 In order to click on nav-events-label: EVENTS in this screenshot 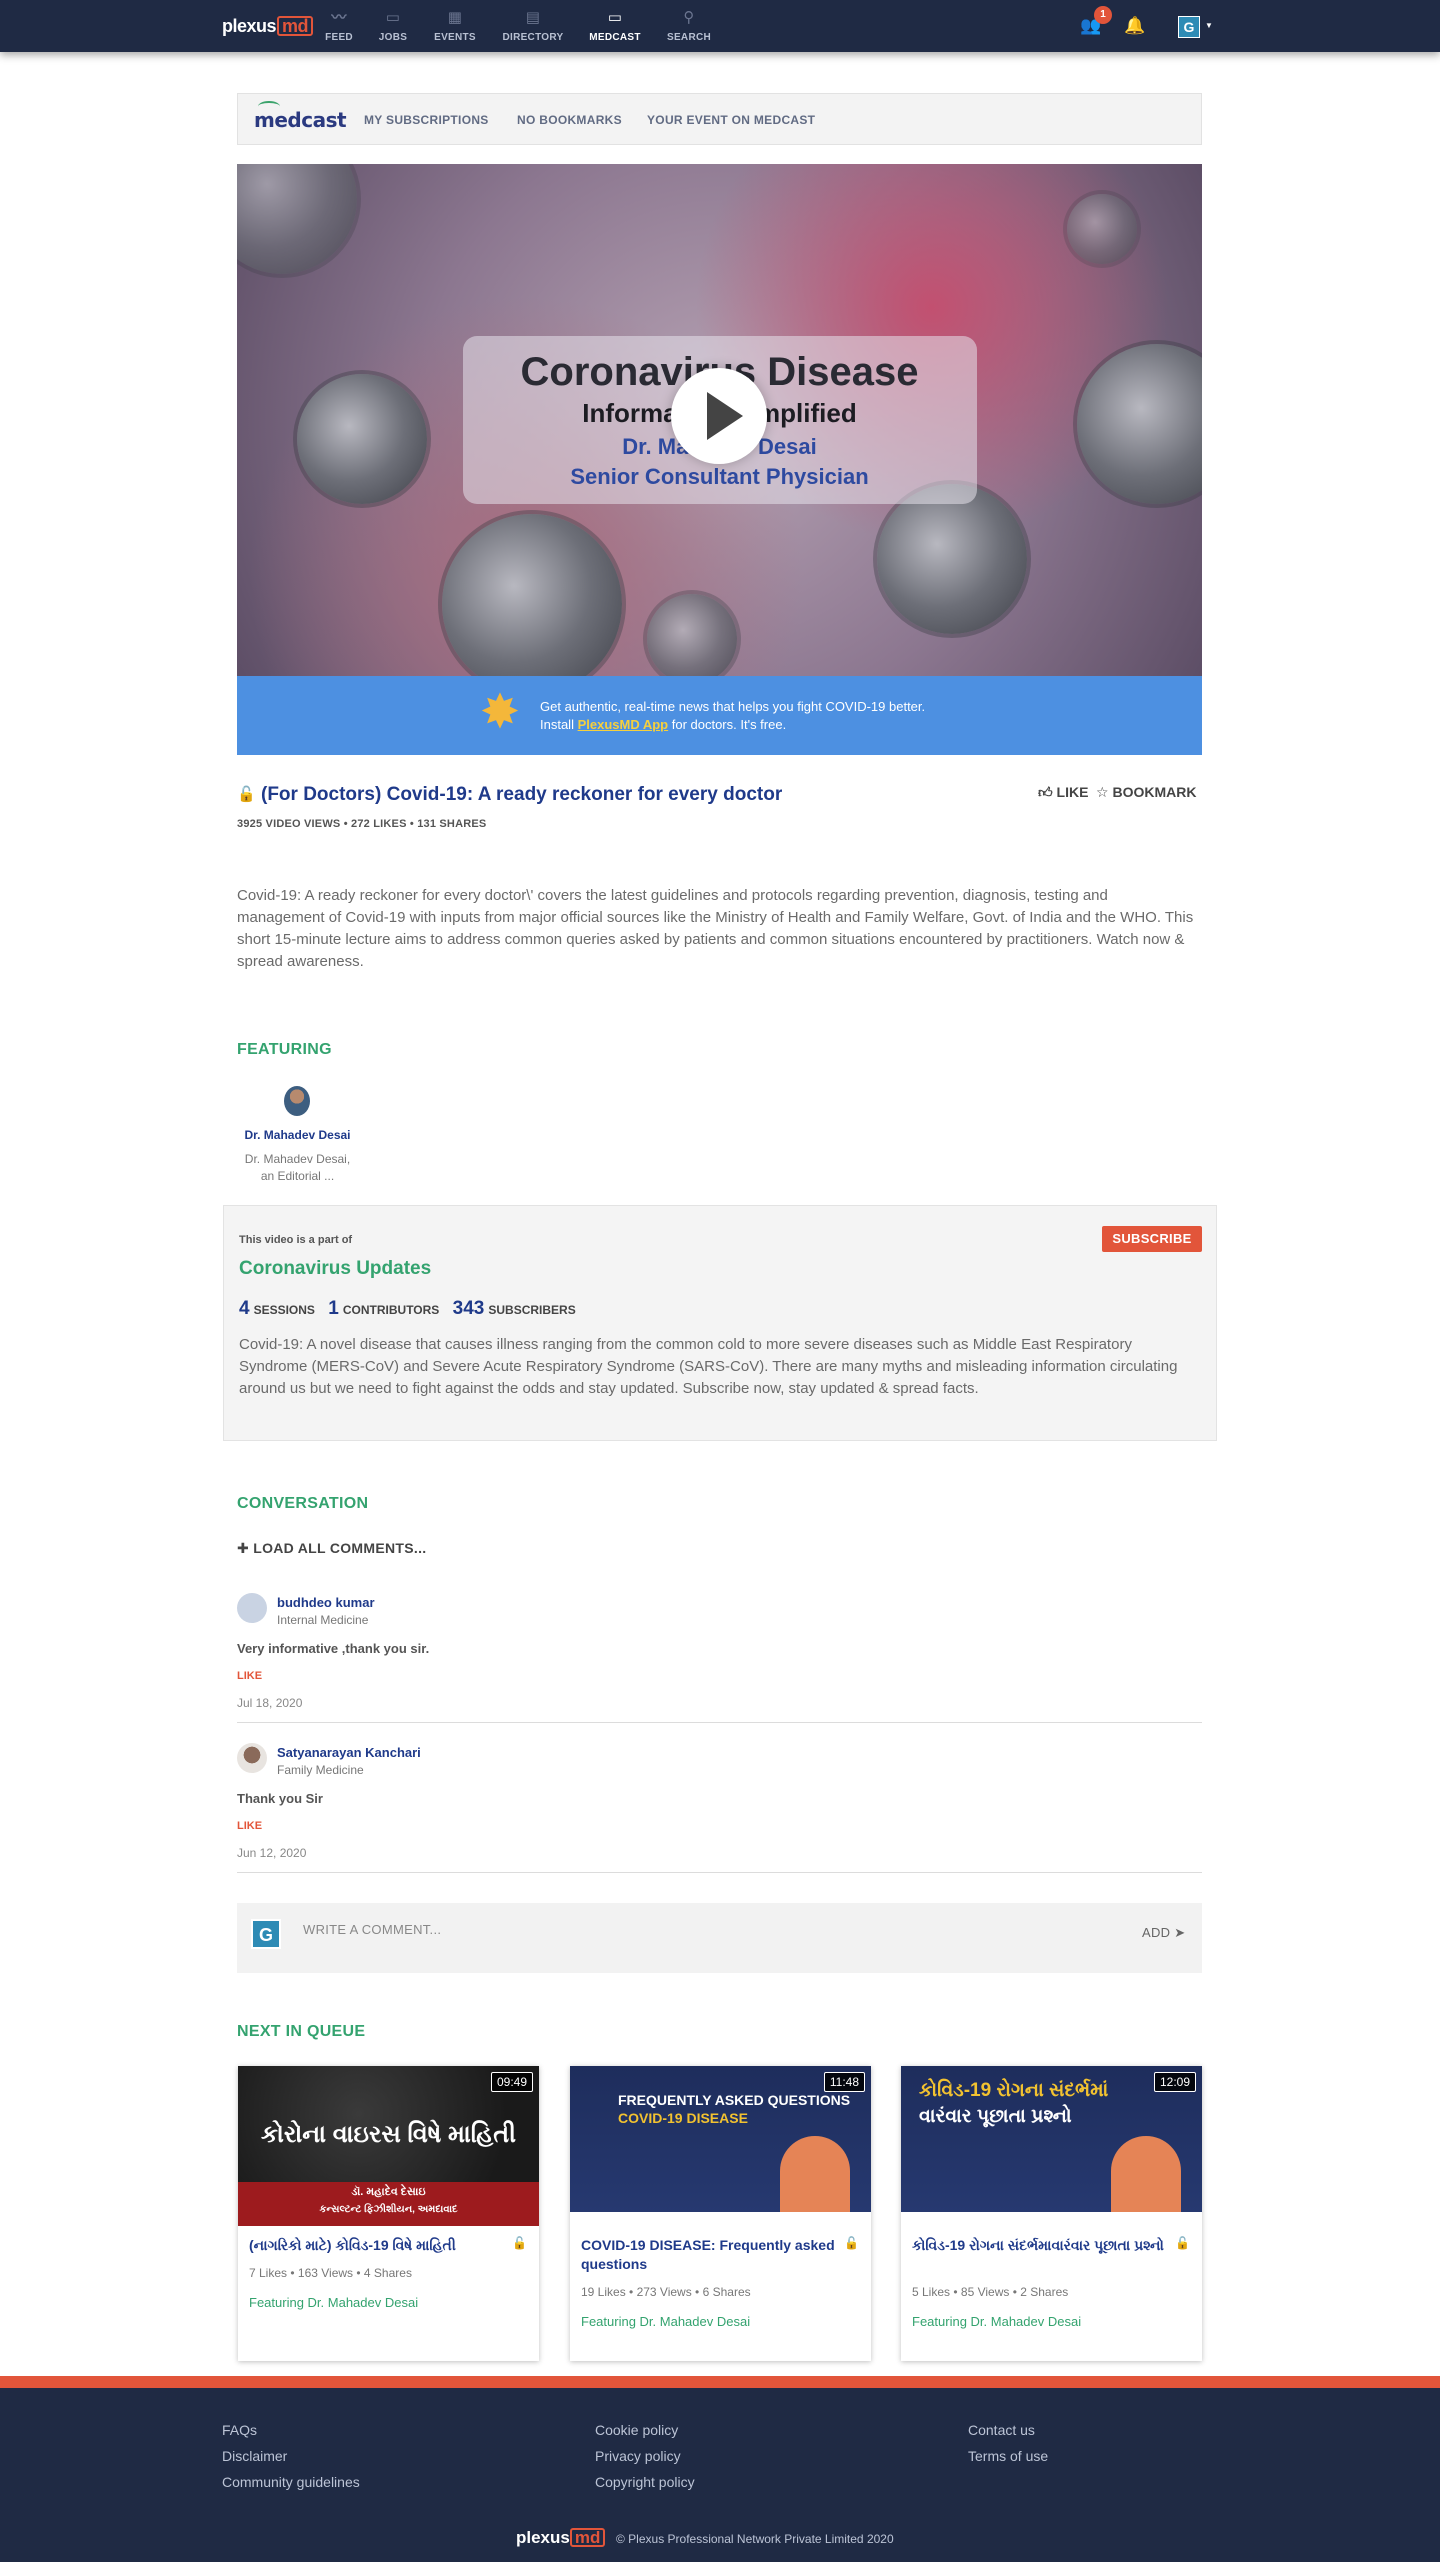, I will do `click(455, 37)`.